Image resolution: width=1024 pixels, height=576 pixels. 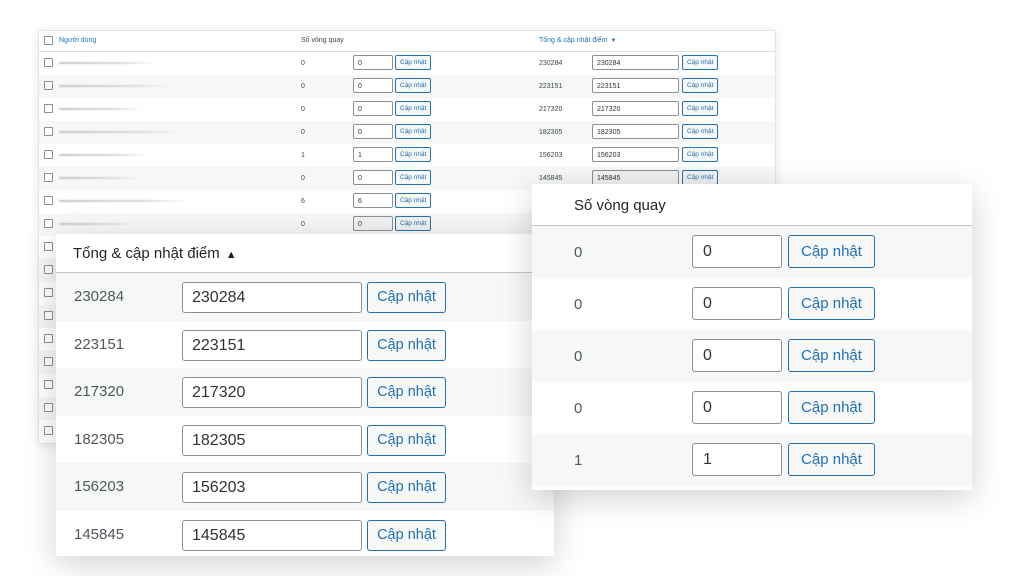 What do you see at coordinates (305, 253) in the screenshot?
I see `zoom-points-header: Tổng & cập nhật điểm ▲` at bounding box center [305, 253].